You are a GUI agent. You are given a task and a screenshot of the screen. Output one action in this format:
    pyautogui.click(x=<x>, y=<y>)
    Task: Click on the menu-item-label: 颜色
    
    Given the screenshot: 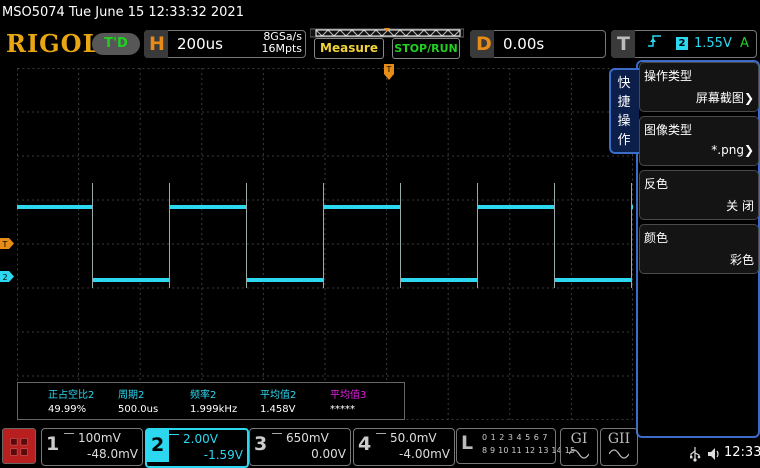 What is the action you would take?
    pyautogui.click(x=656, y=238)
    